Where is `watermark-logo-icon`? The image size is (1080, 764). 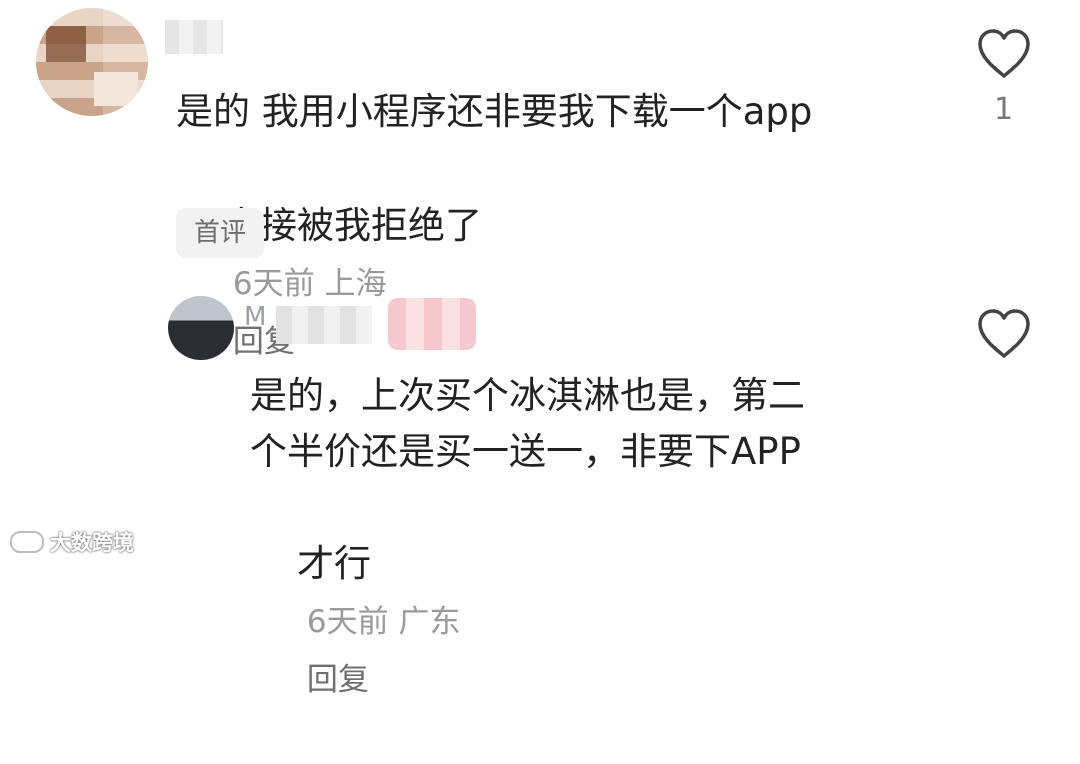 watermark-logo-icon is located at coordinates (27, 542).